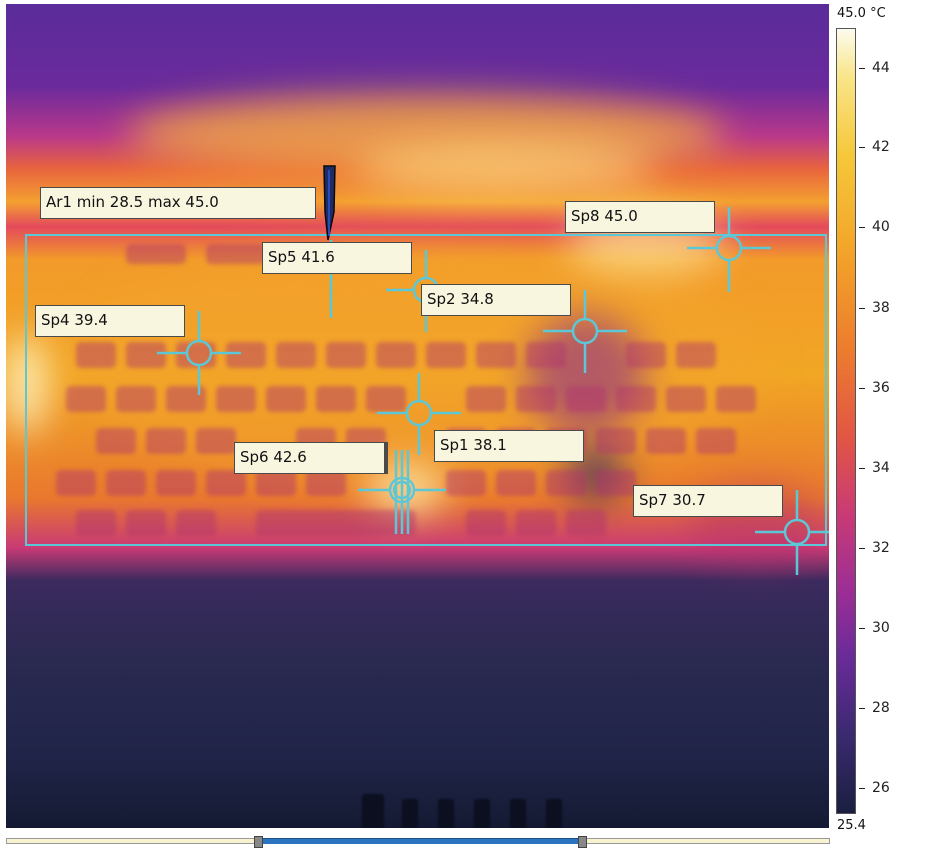  Describe the element at coordinates (881, 708) in the screenshot. I see `scale-tick-label: 28` at that location.